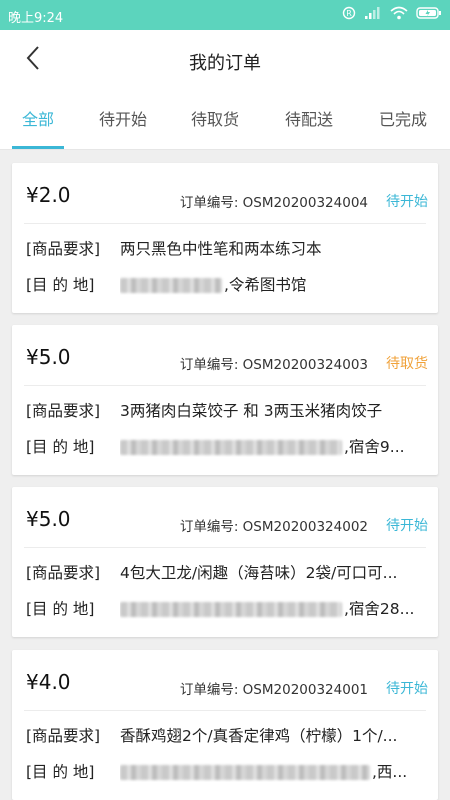 This screenshot has height=800, width=450. Describe the element at coordinates (273, 690) in the screenshot. I see `order-number: 订单编号: OSM20200324001` at that location.